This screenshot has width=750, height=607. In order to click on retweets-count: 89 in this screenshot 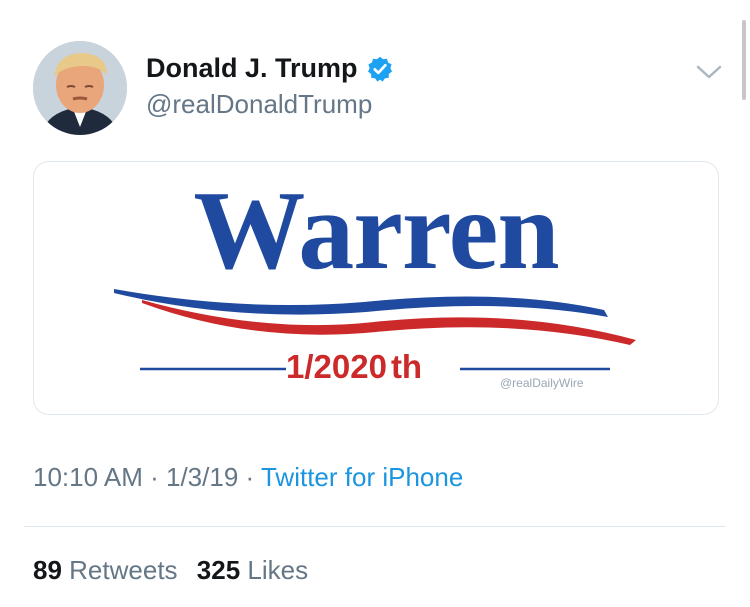, I will do `click(47, 570)`.